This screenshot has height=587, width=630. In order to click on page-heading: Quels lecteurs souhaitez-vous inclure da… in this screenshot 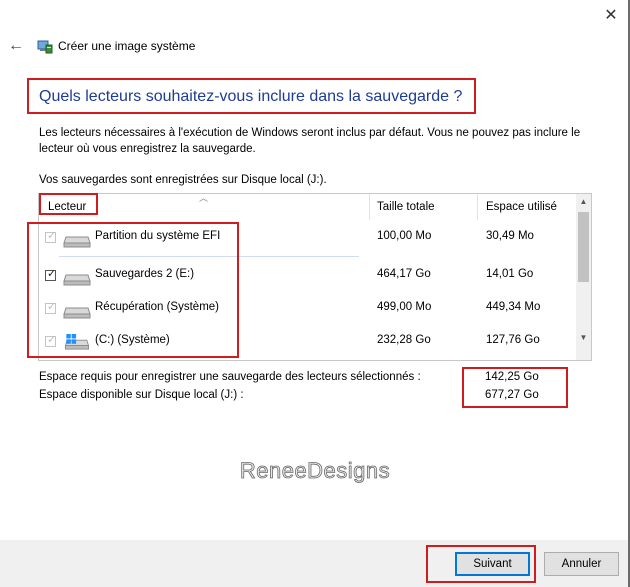, I will do `click(251, 96)`.